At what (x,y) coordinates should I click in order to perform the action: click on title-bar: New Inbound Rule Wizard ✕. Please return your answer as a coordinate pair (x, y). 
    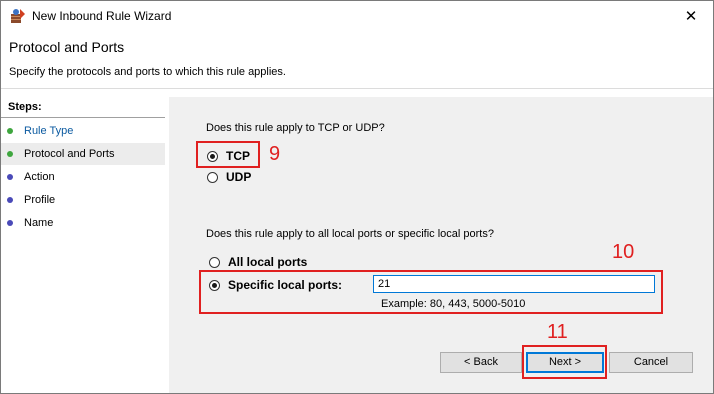
    Looking at the image, I should click on (357, 16).